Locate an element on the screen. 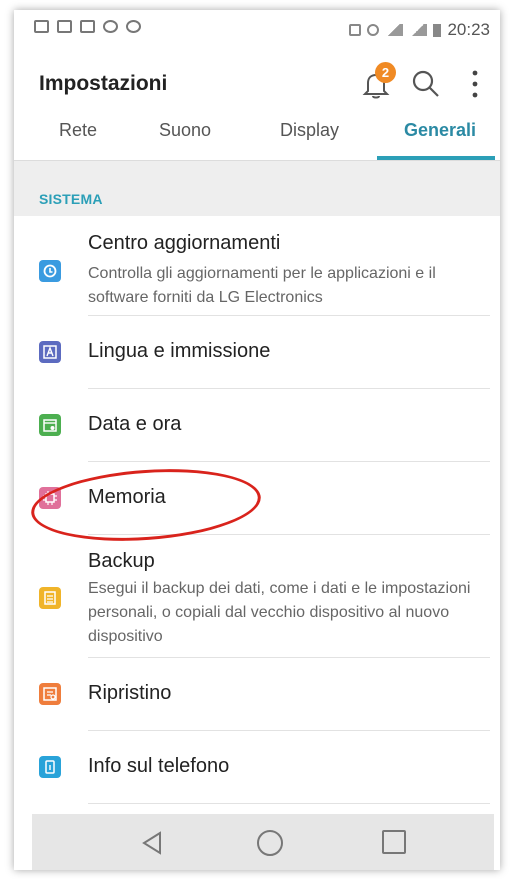  item-label: Lingua e immissione is located at coordinates (179, 351).